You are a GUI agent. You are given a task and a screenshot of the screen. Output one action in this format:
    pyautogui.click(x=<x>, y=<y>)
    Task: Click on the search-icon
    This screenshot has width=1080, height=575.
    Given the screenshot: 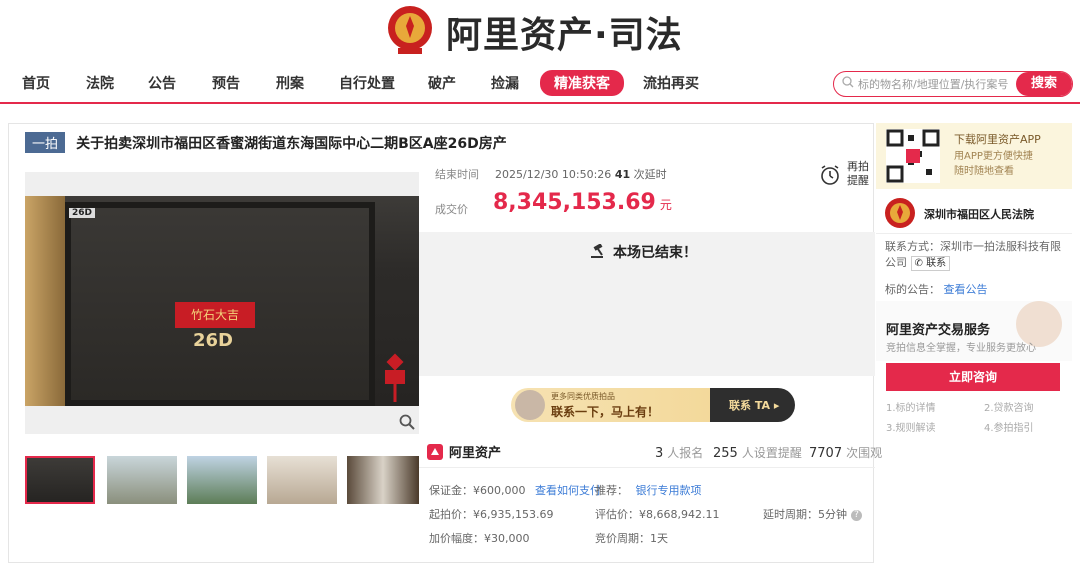 What is the action you would take?
    pyautogui.click(x=848, y=82)
    